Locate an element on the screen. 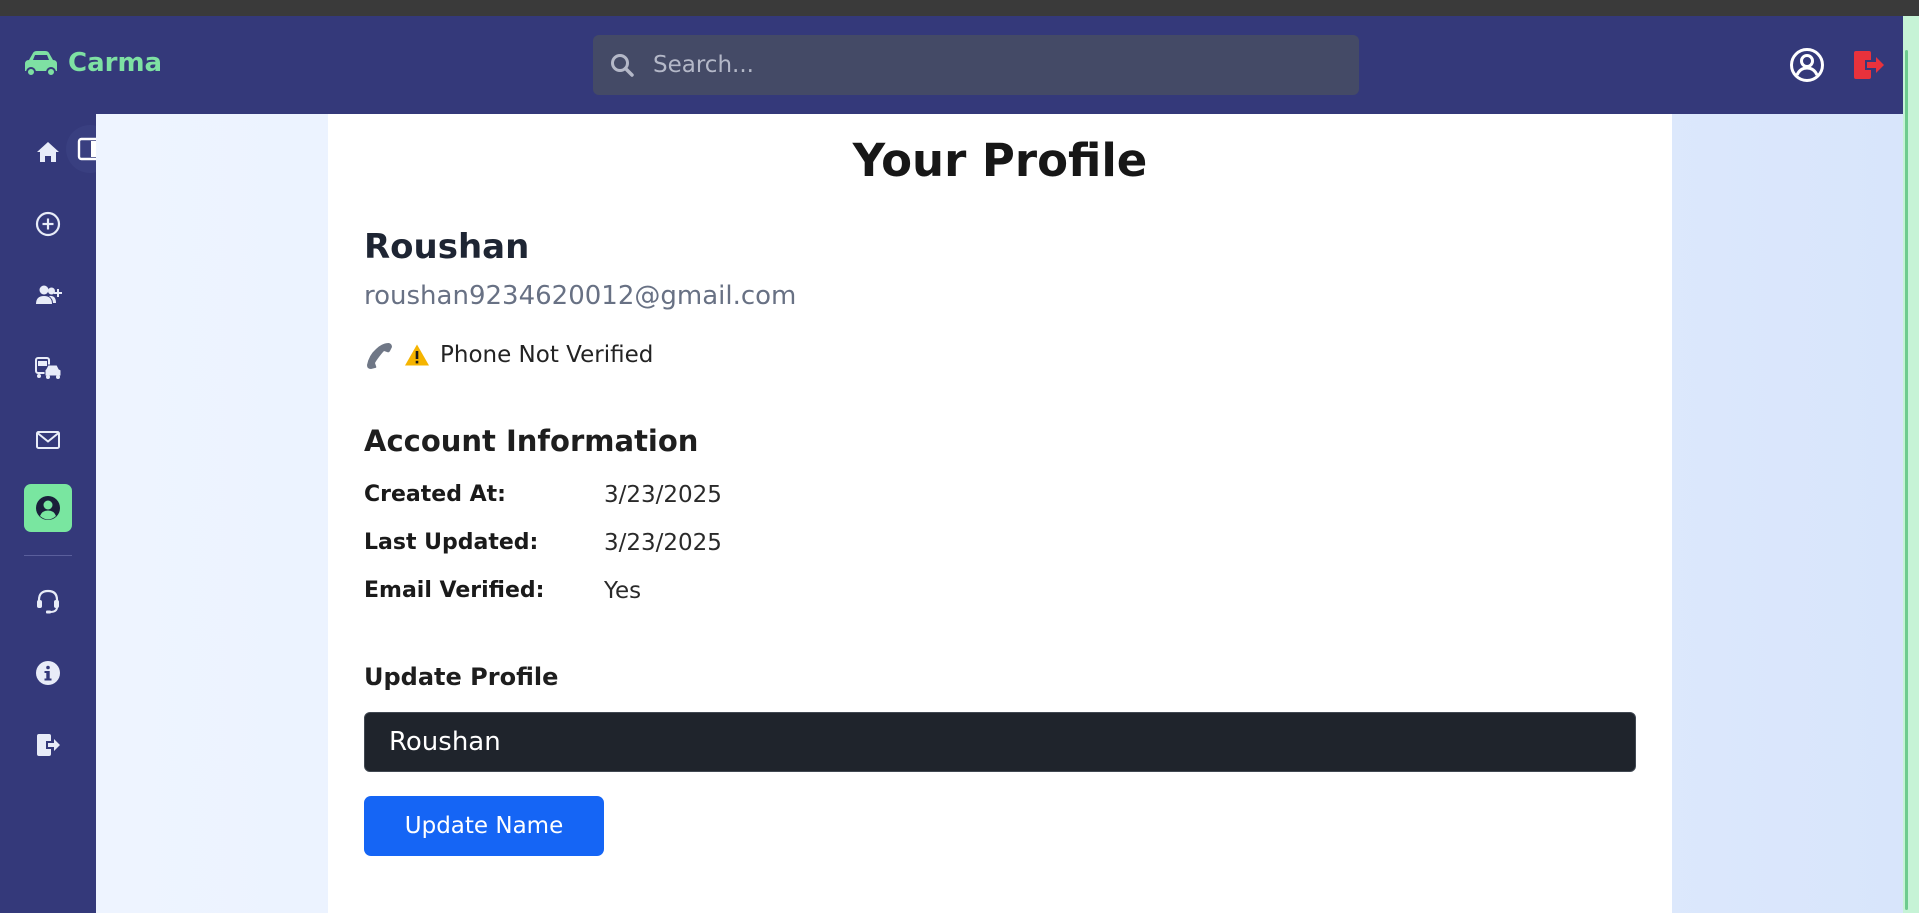 Image resolution: width=1919 pixels, height=913 pixels. phone-status: Phone Not Verified is located at coordinates (508, 355).